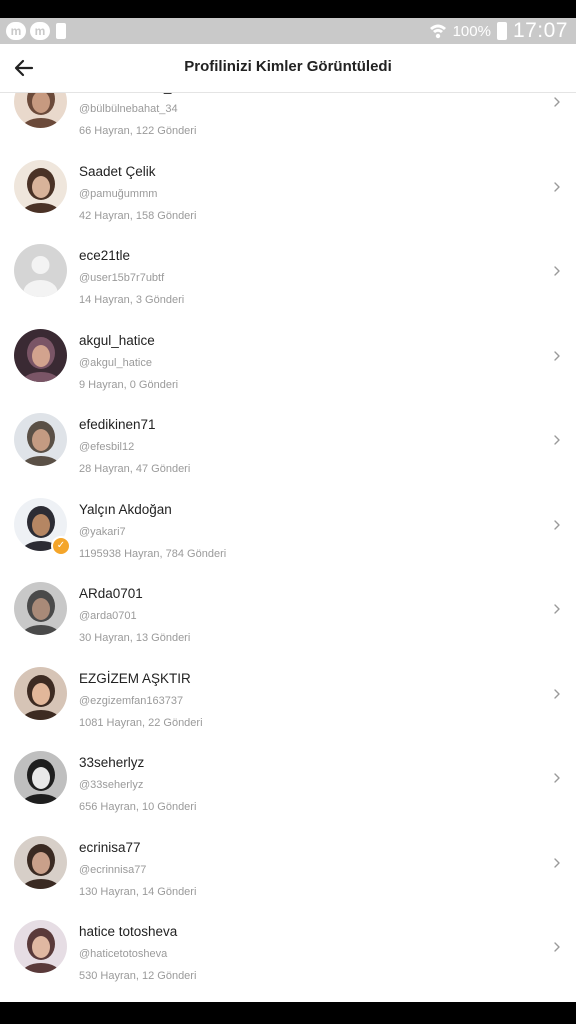 This screenshot has width=576, height=1024. What do you see at coordinates (288, 9) in the screenshot?
I see `top-black-bar` at bounding box center [288, 9].